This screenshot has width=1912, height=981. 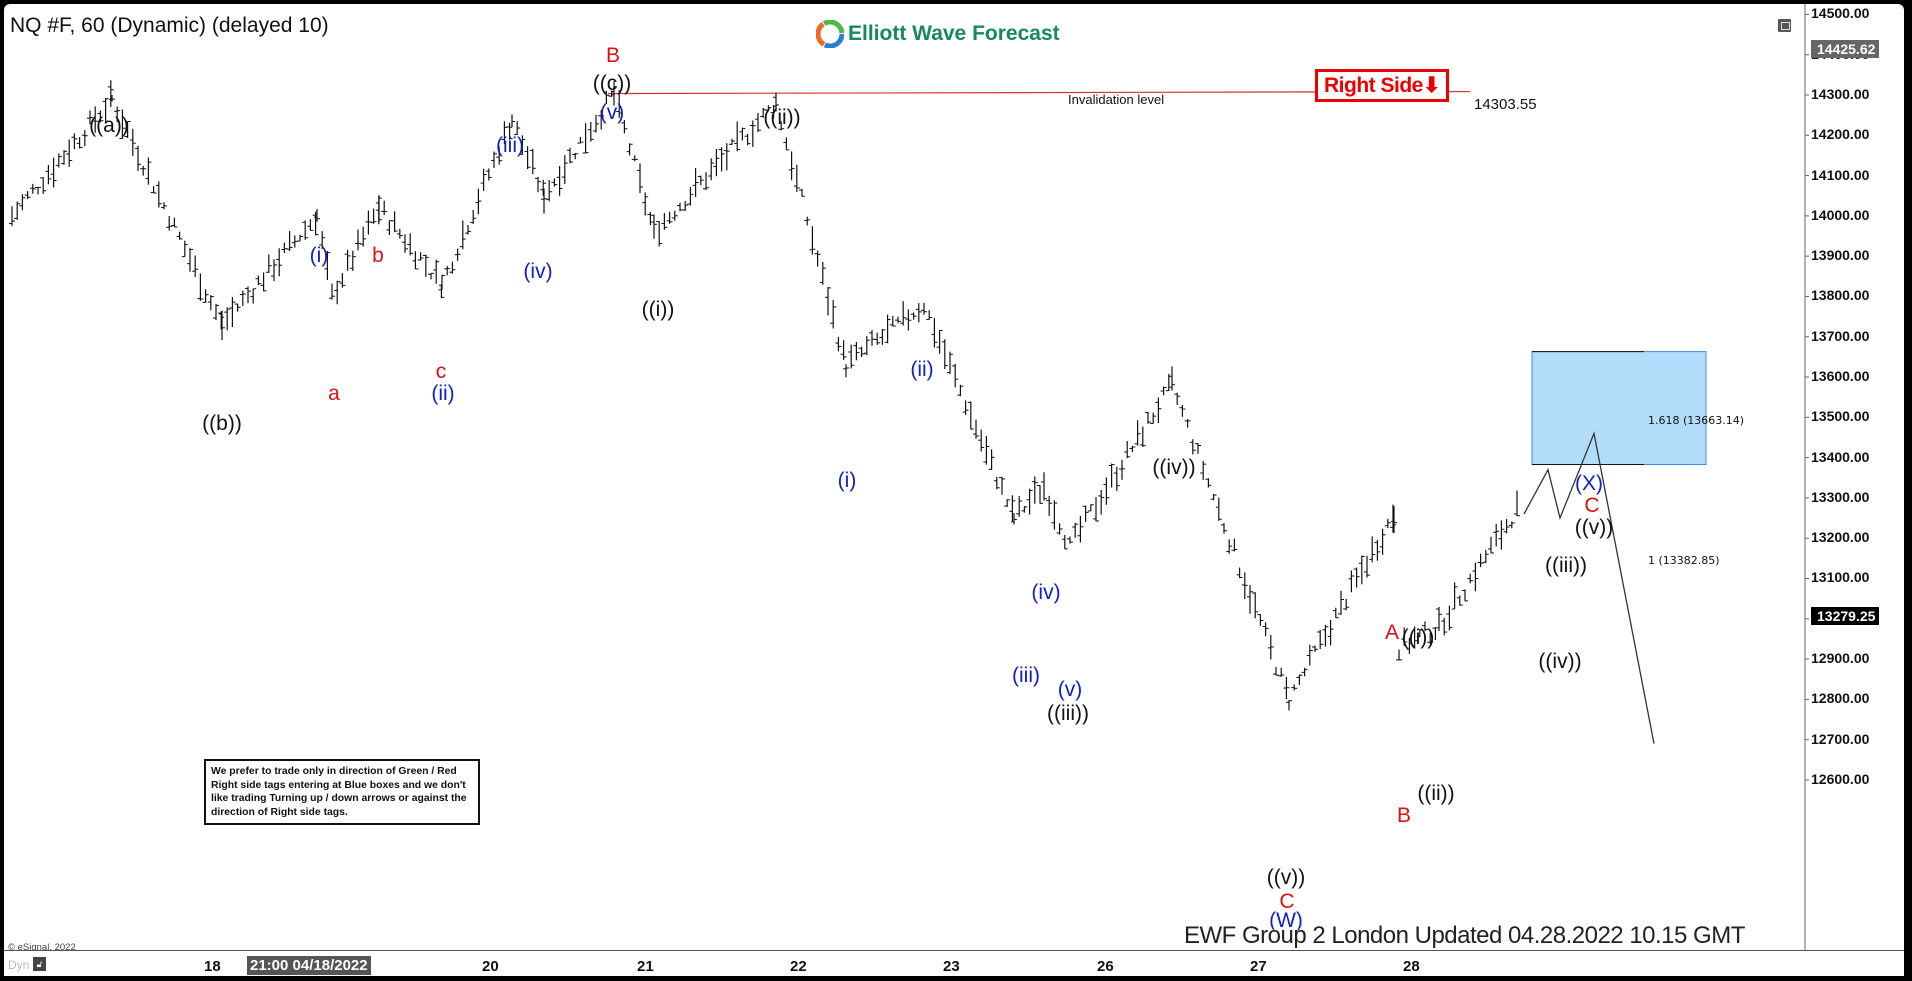 I want to click on ewf-logo-icon, so click(x=830, y=34).